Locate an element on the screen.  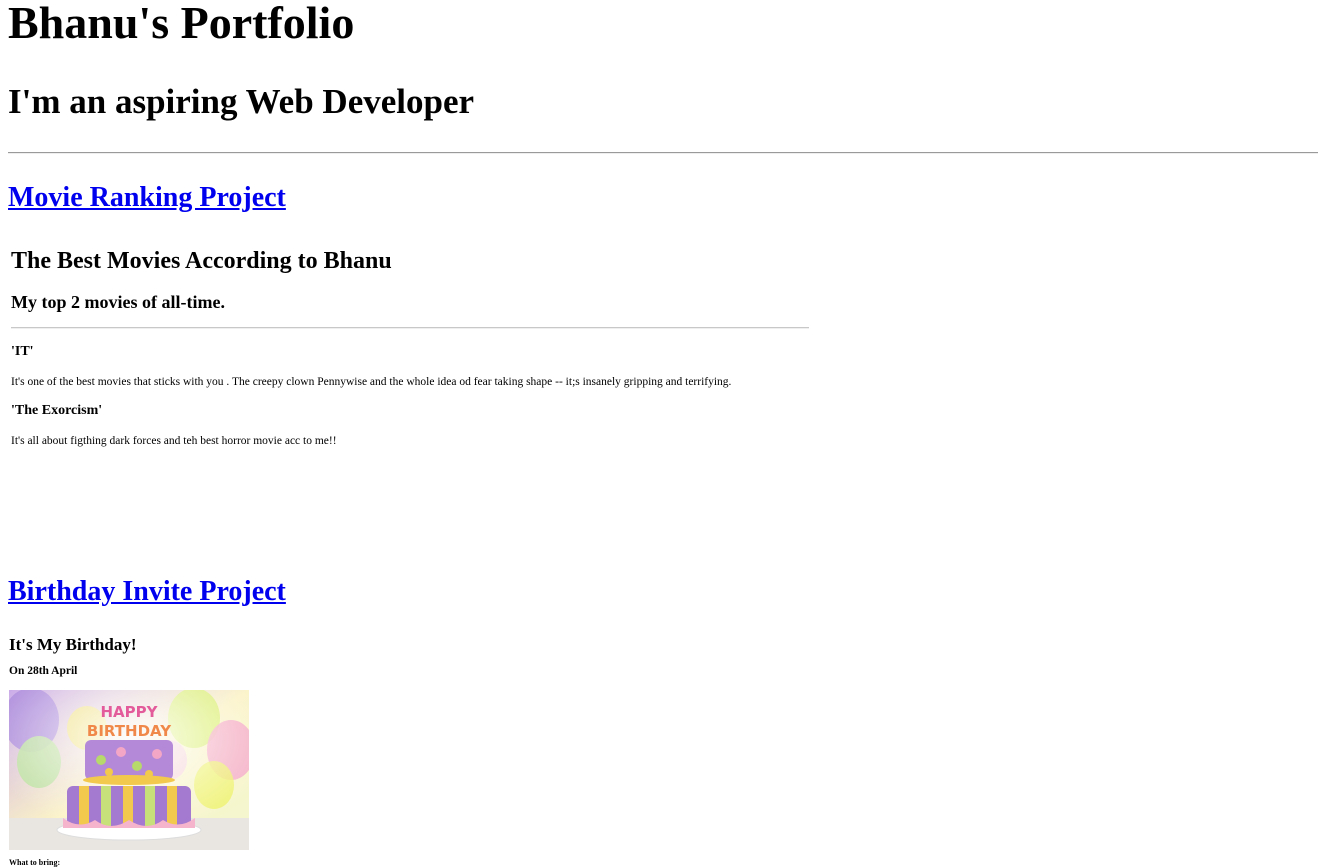
movie-title-exorcism: 'The Exorcism' is located at coordinates (57, 410).